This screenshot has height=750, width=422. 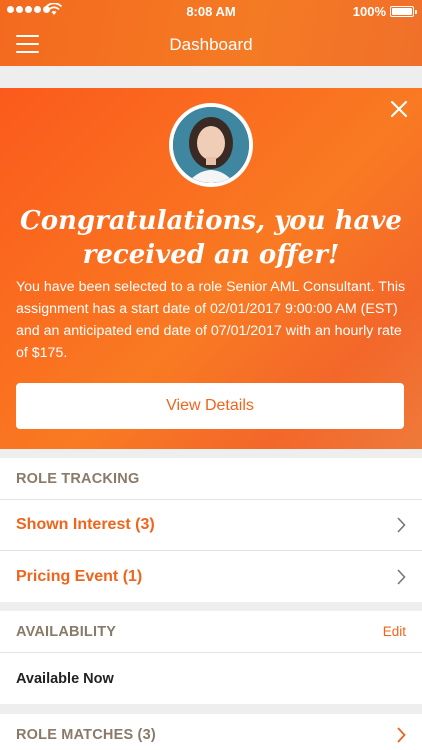 I want to click on status-bar: 8:08 AM 100%, so click(x=211, y=11).